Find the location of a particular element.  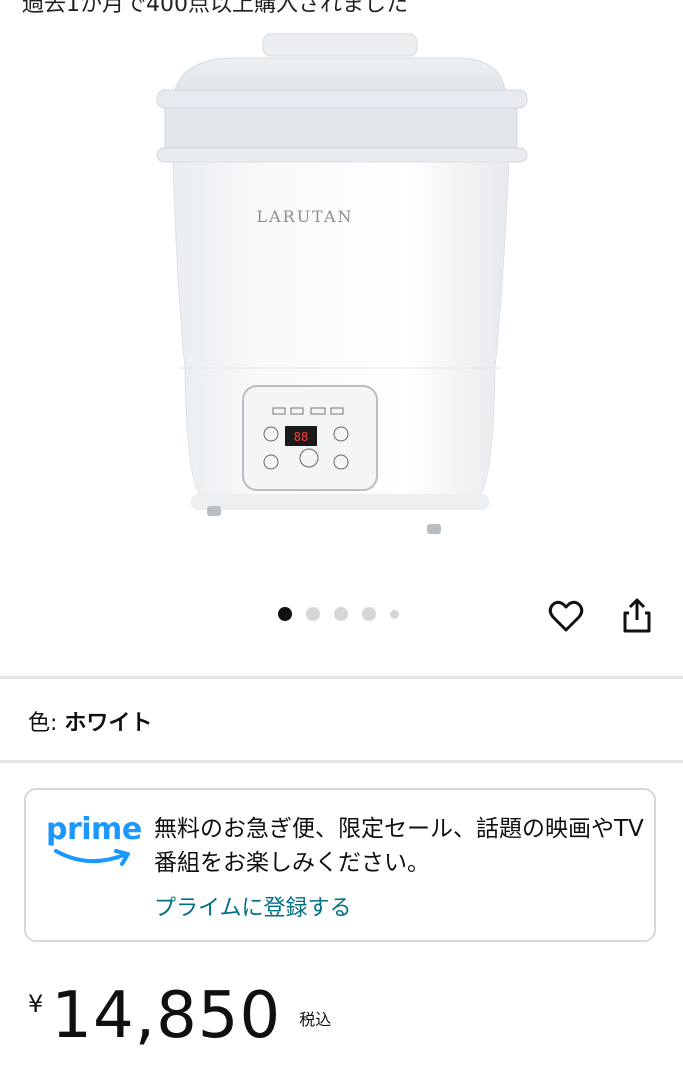

price-currency: ¥ is located at coordinates (36, 1004).